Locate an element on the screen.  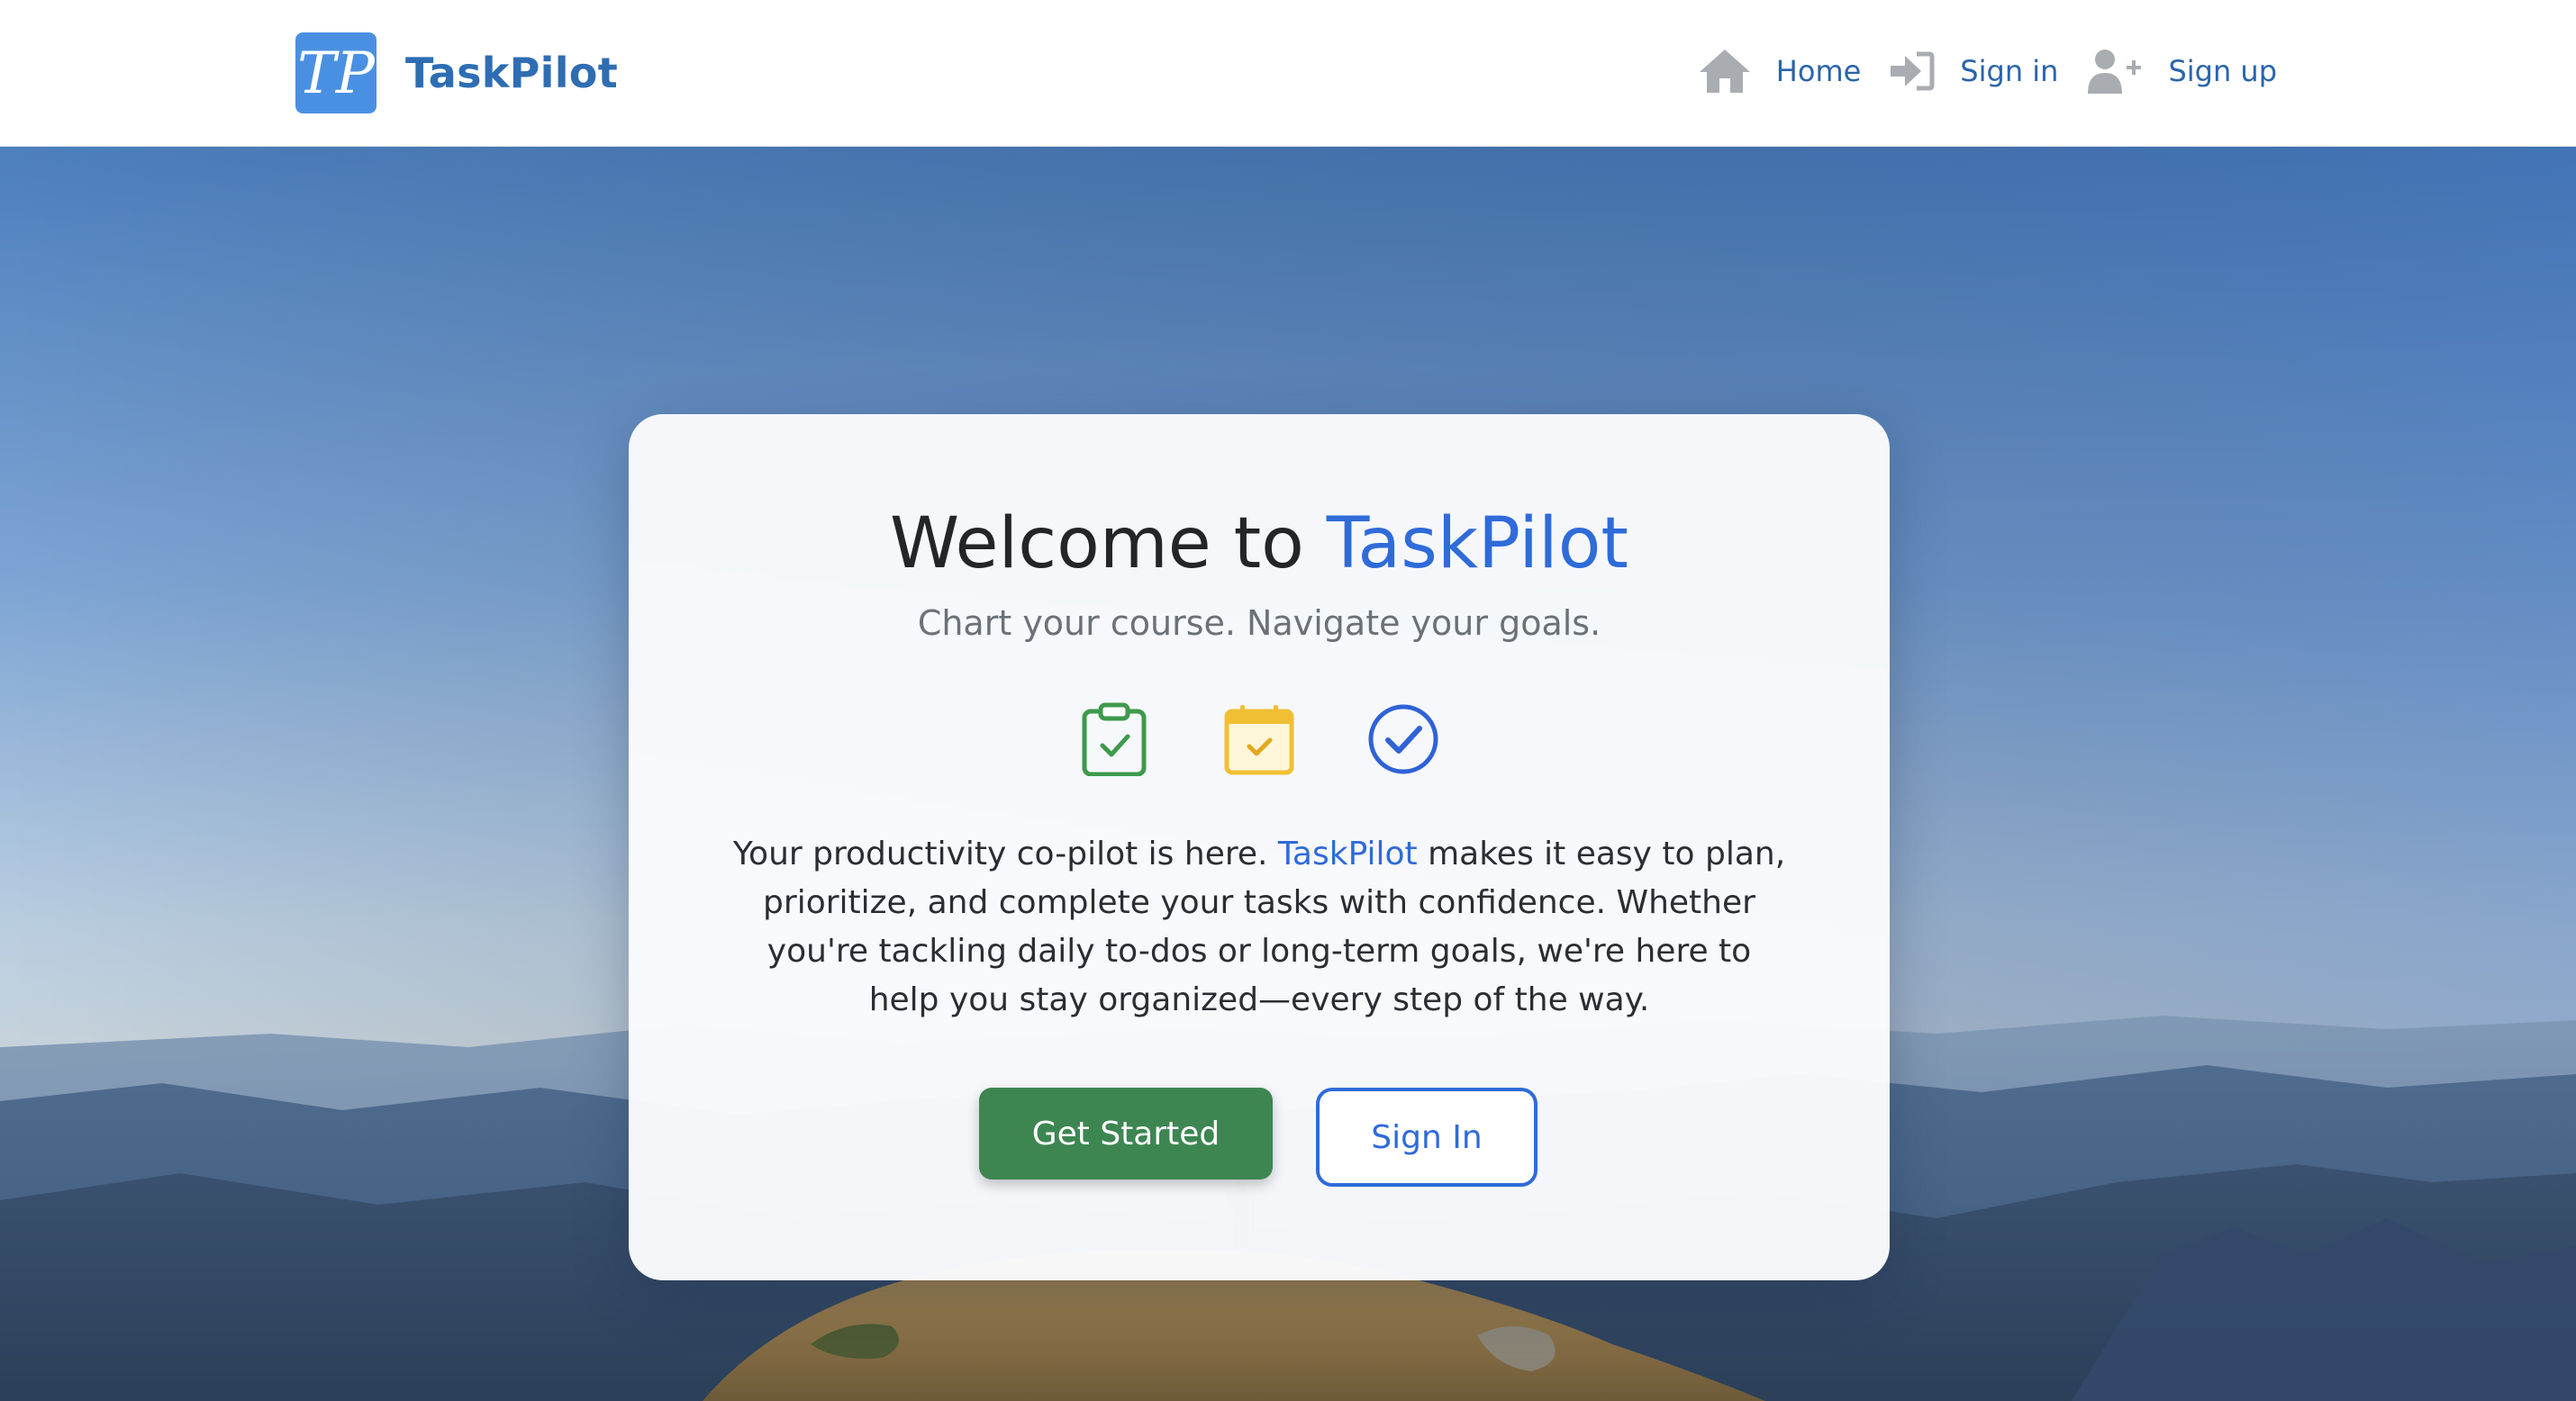
nav-sign-up-link: Sign up is located at coordinates (2182, 71).